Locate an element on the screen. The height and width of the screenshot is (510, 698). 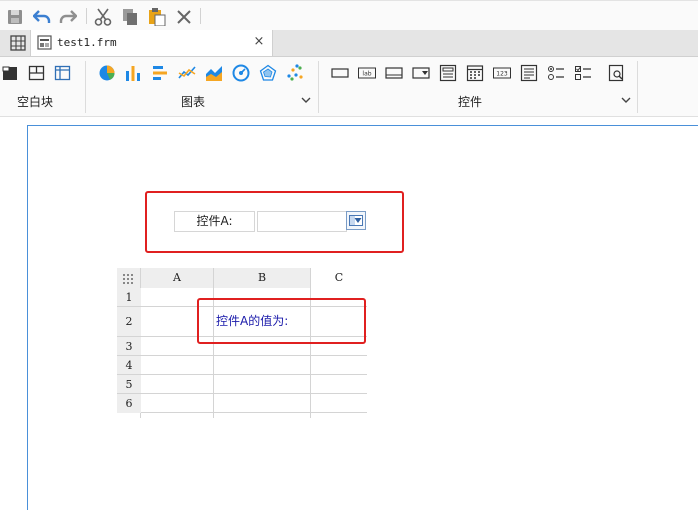
select-all-corner is located at coordinates (129, 278).